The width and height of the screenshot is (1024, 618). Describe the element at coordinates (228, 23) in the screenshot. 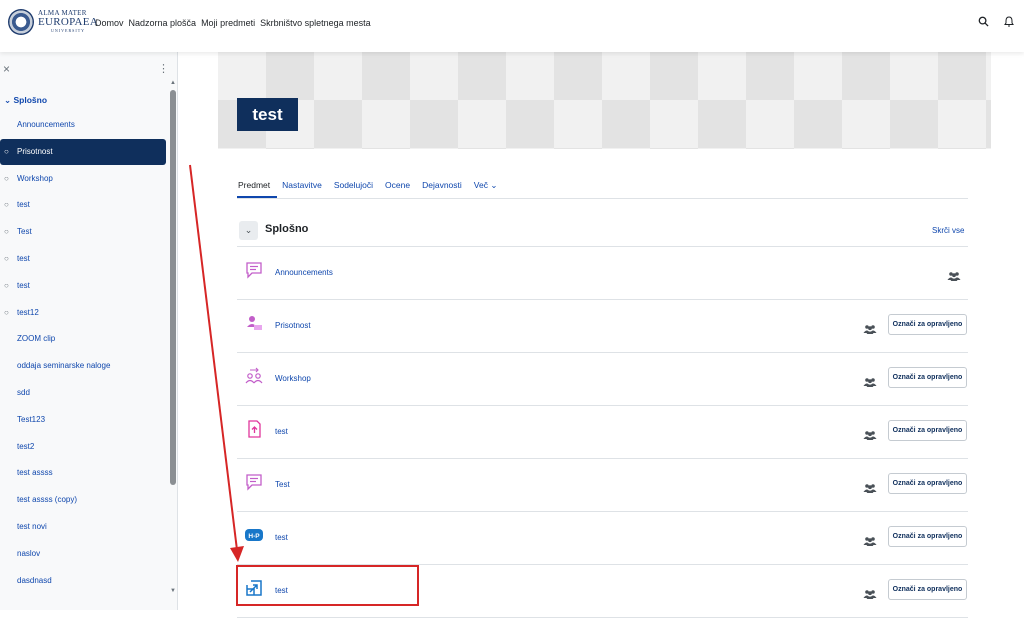

I see `nav-link-my-courses: Moji predmeti` at that location.